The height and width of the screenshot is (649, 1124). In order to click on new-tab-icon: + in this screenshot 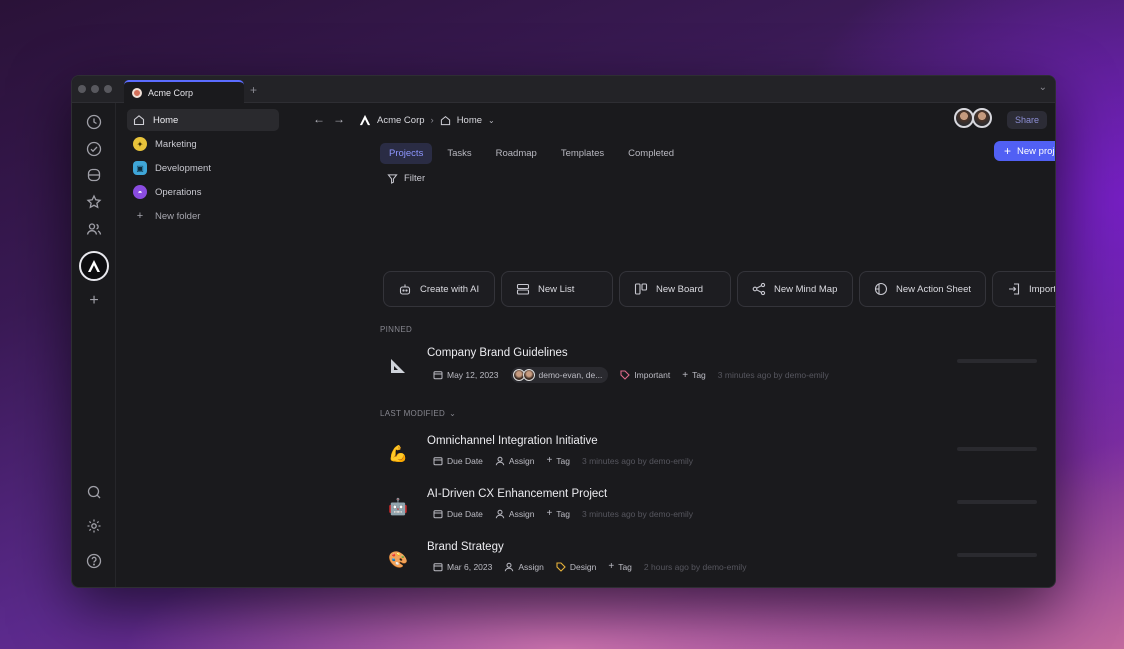, I will do `click(253, 90)`.